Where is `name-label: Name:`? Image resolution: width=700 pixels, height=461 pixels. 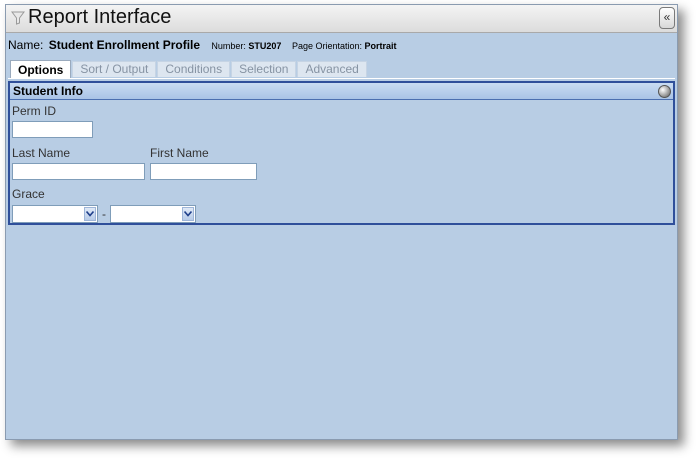
name-label: Name: is located at coordinates (26, 45).